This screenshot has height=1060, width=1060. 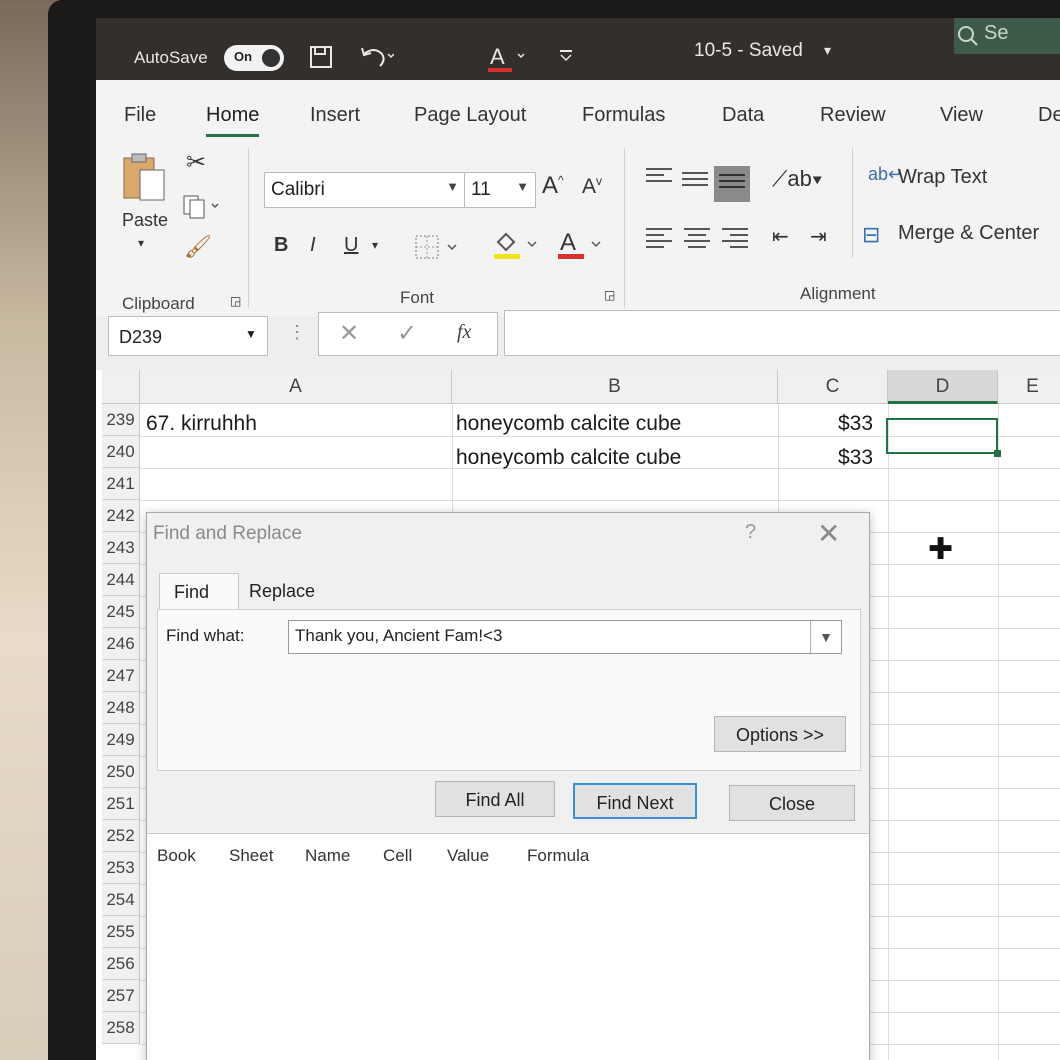 I want to click on help-button: ?, so click(x=750, y=532).